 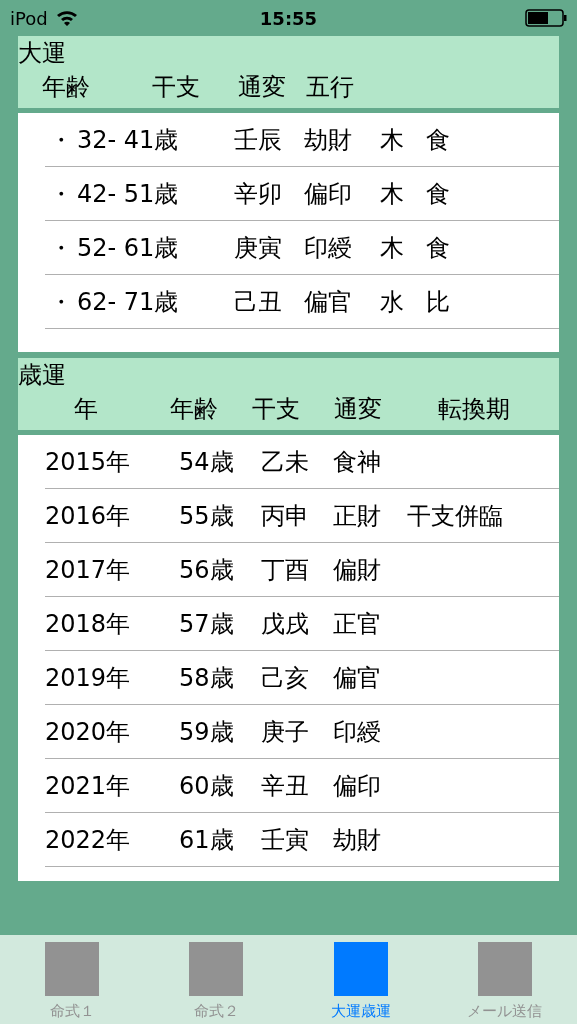 I want to click on stem-branch: 乙未, so click(x=285, y=462).